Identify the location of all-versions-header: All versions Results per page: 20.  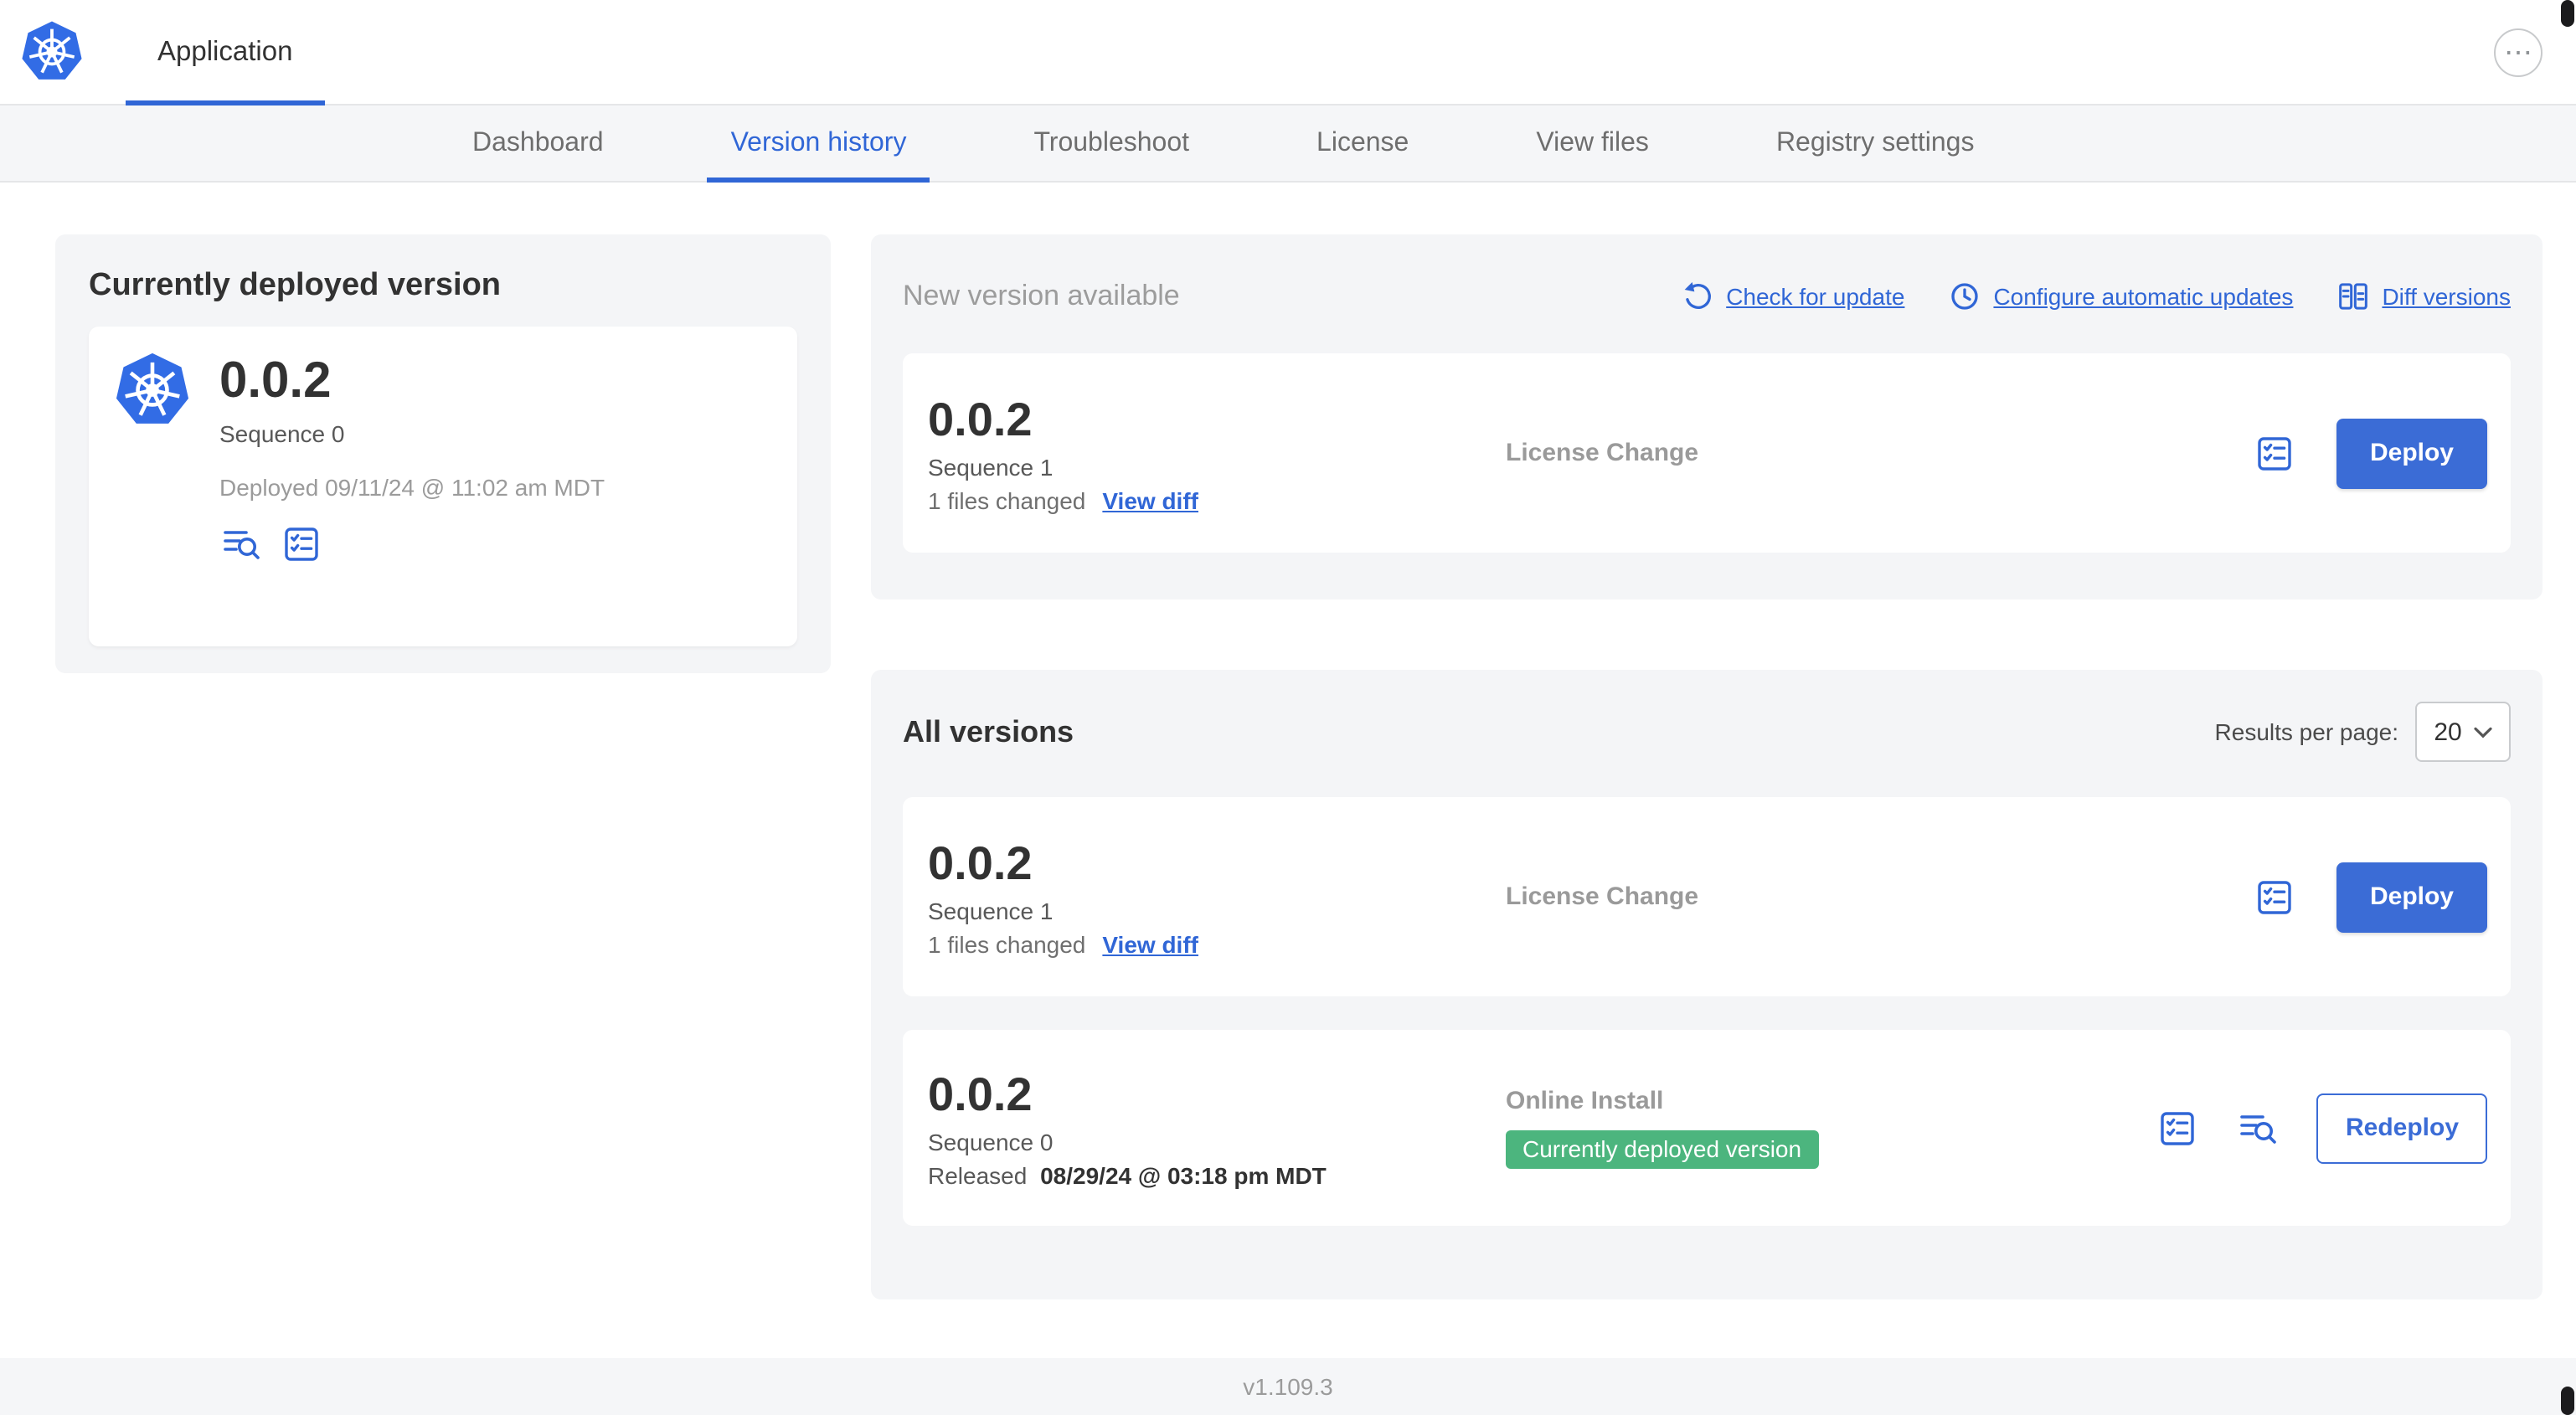
(1707, 732).